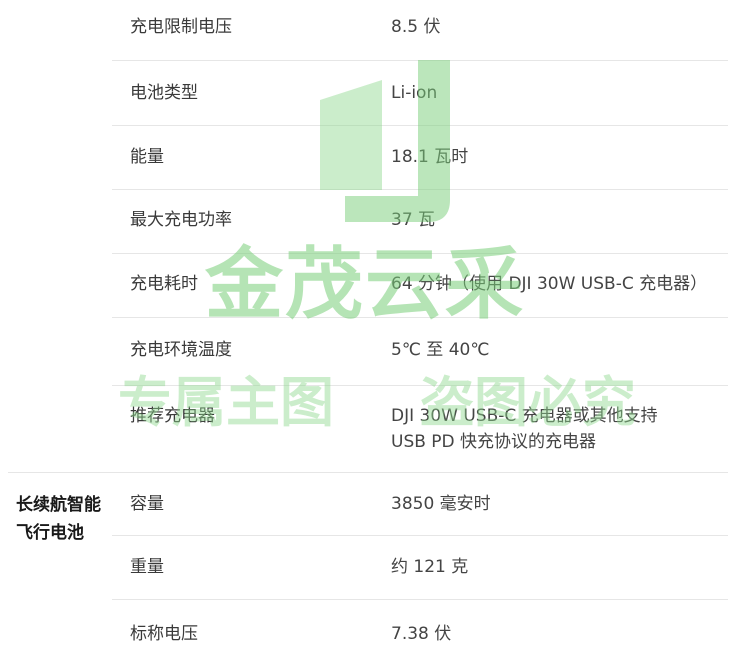 This screenshot has width=756, height=664. What do you see at coordinates (430, 157) in the screenshot?
I see `spec-value: 18.1 瓦时` at bounding box center [430, 157].